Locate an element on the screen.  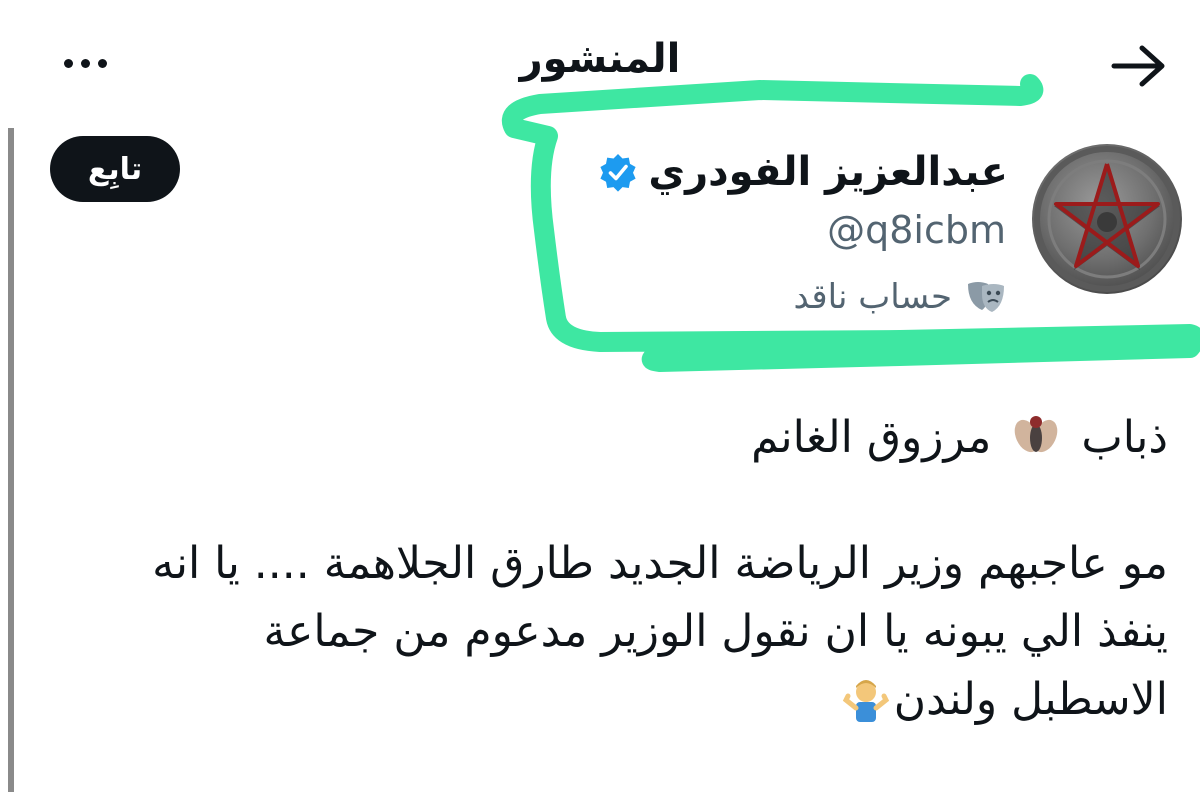
more-dots-icon is located at coordinates (68, 63).